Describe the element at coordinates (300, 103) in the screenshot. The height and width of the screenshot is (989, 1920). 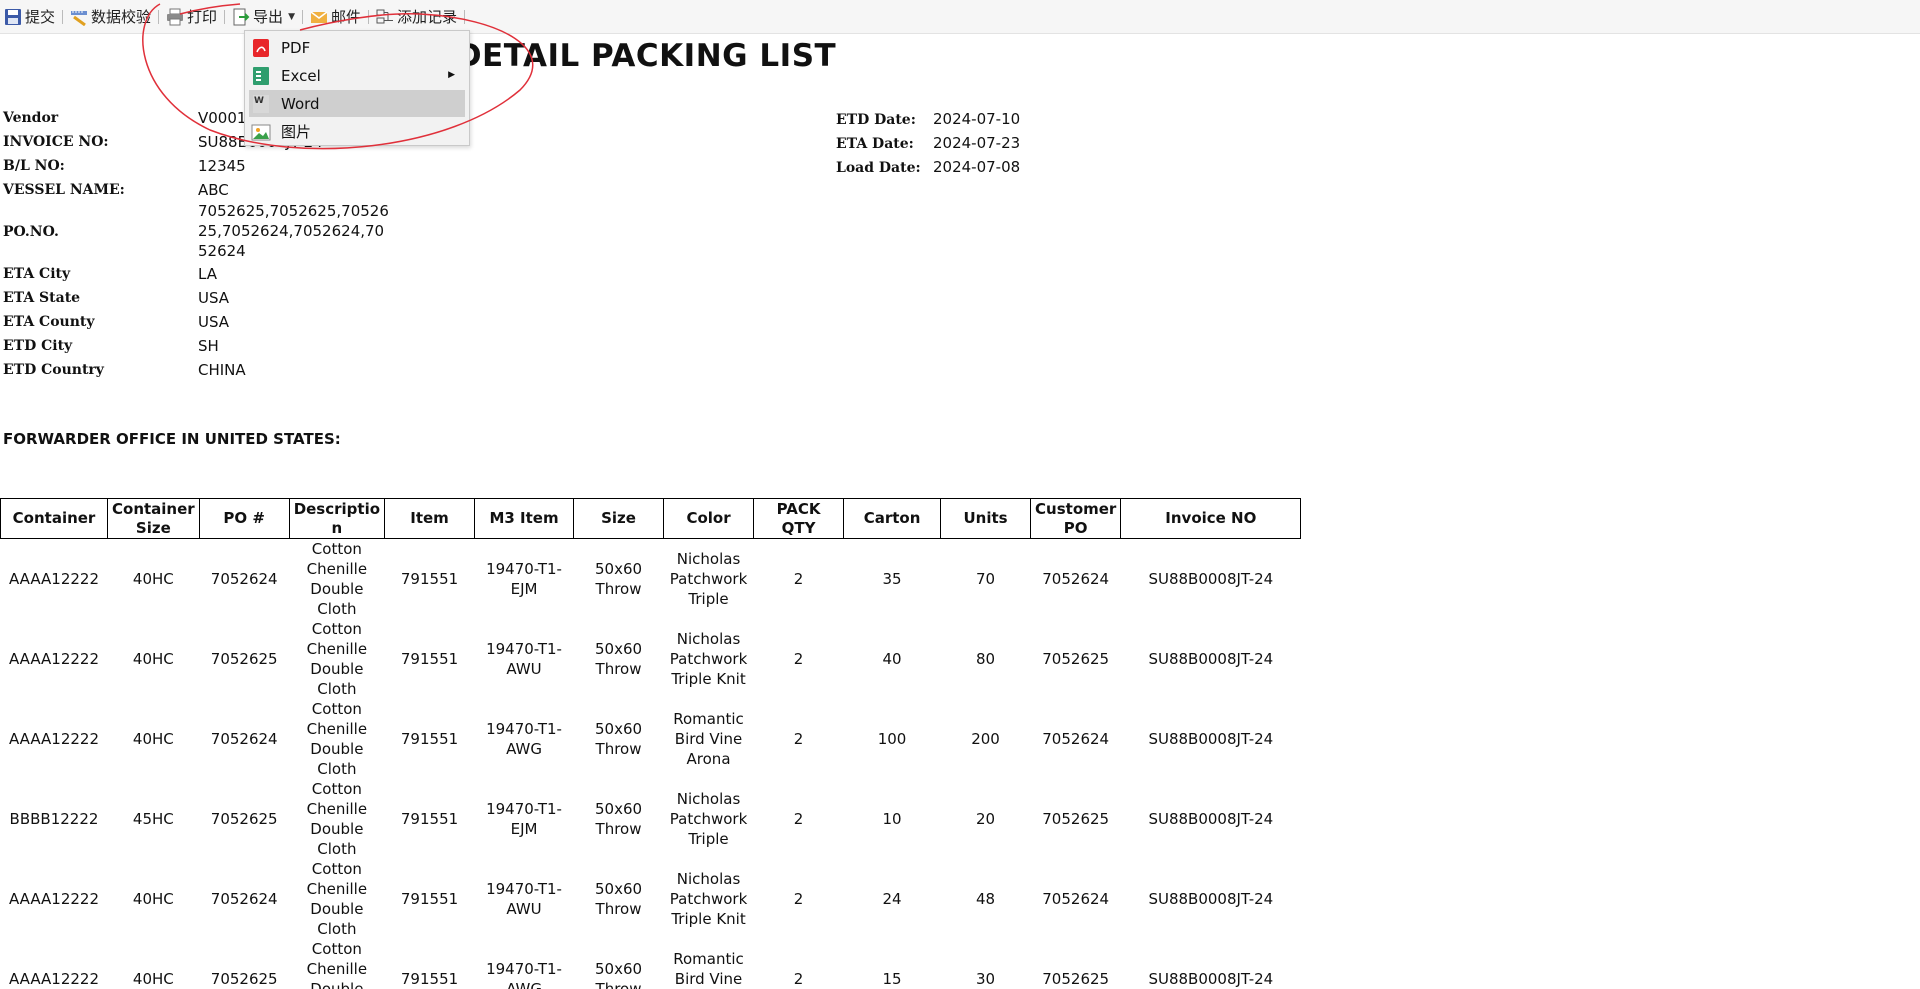
I see `menu-item-label: Word` at that location.